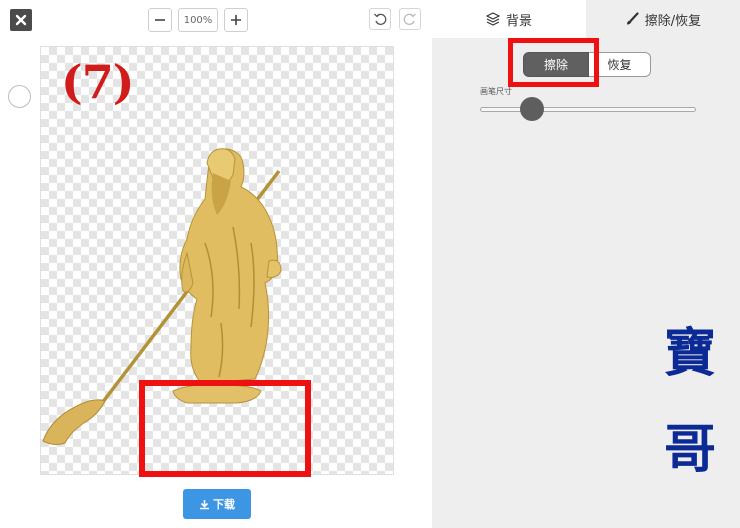 This screenshot has height=528, width=740. I want to click on tab-background-label: 背景, so click(518, 21).